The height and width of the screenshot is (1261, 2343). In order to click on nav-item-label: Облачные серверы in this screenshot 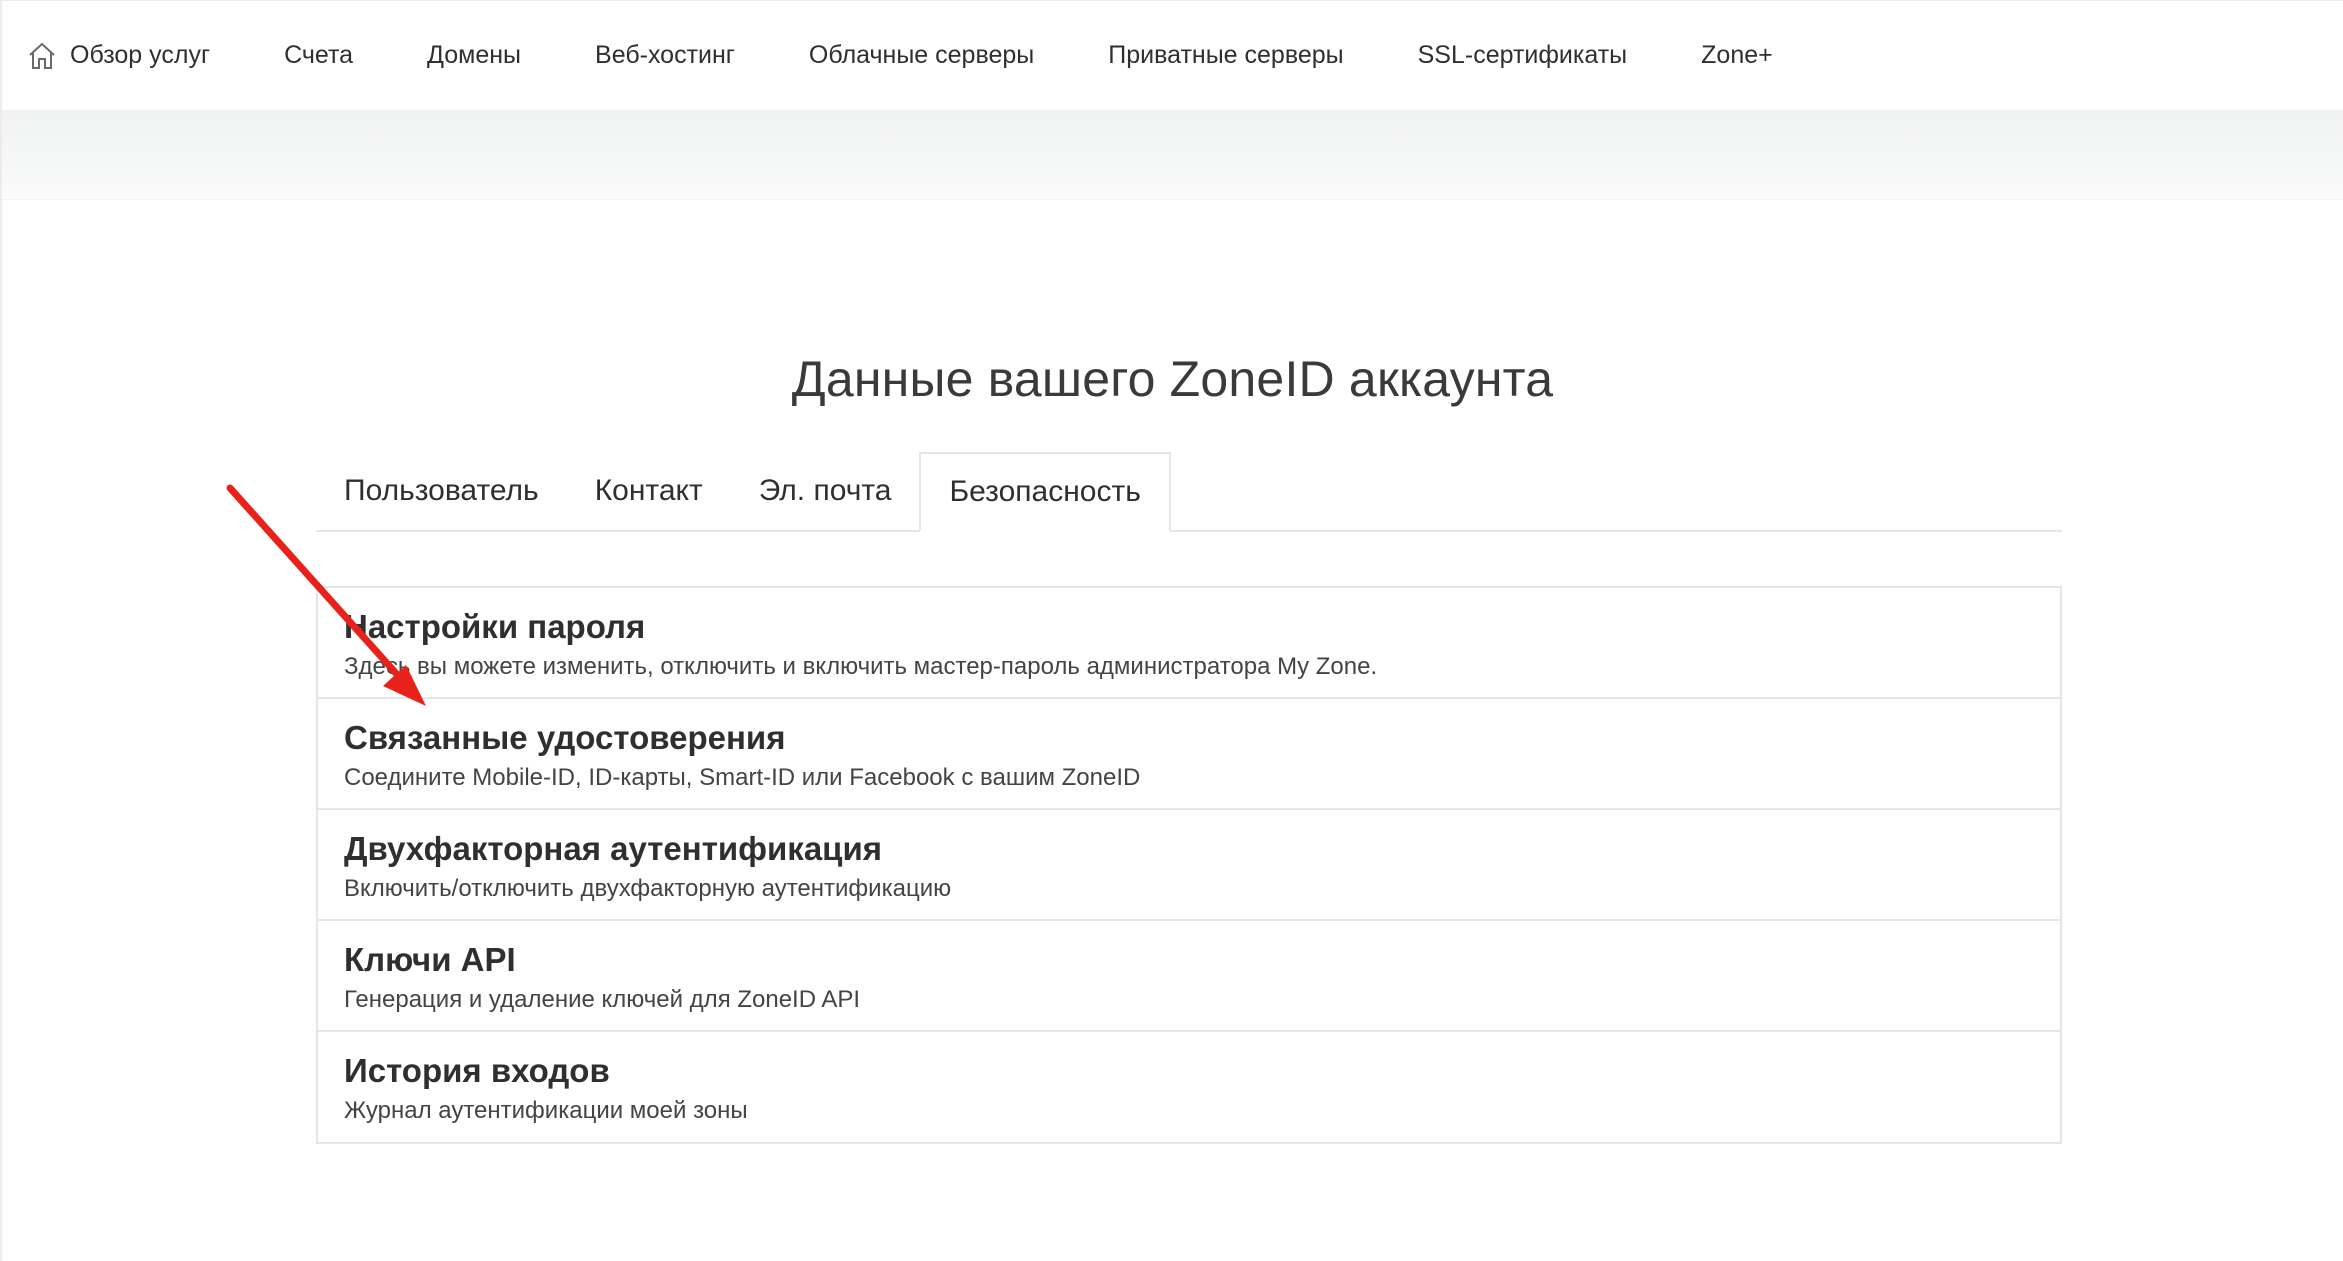, I will do `click(921, 55)`.